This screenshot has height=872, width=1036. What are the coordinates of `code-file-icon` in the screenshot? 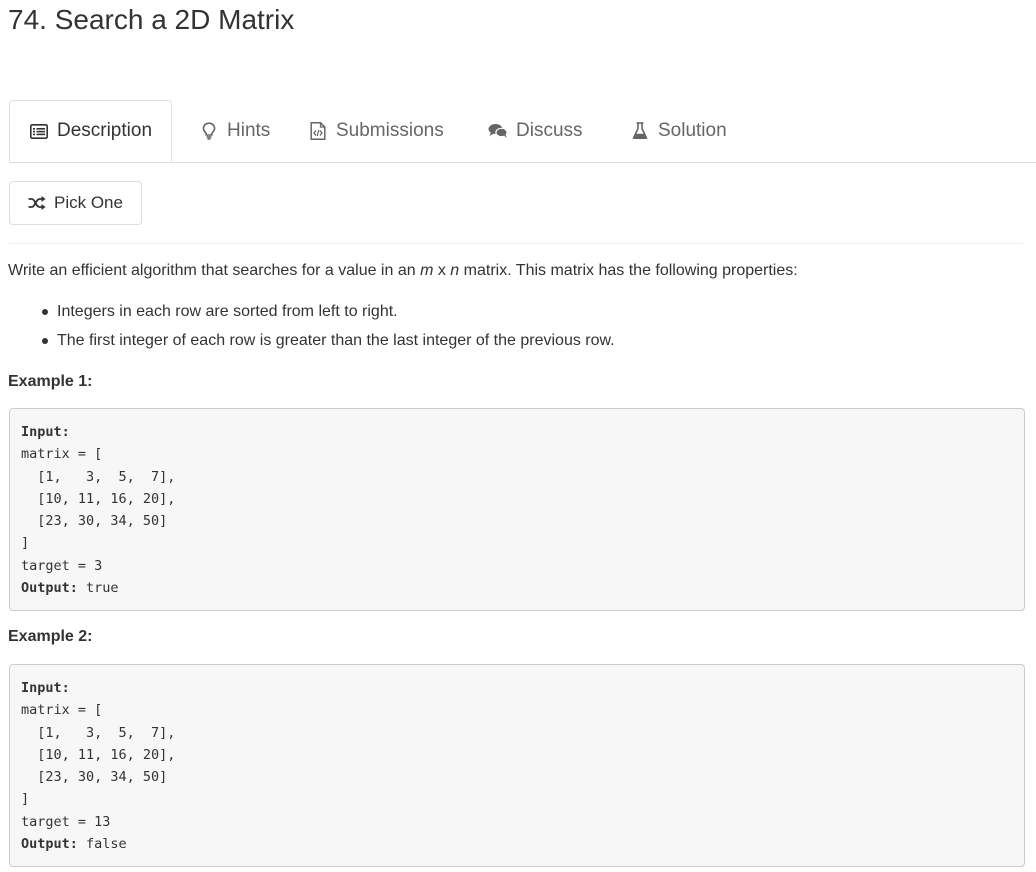 It's located at (318, 131).